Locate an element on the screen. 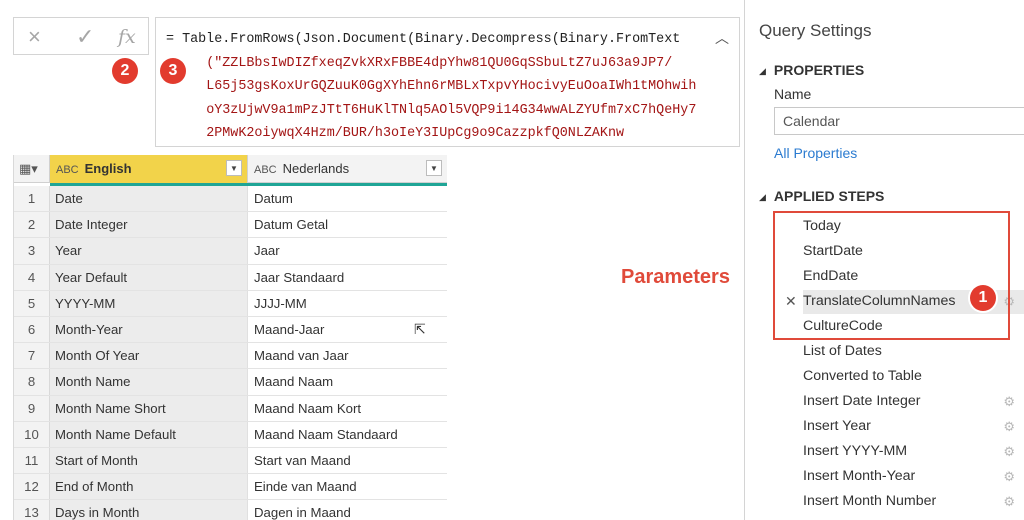 The height and width of the screenshot is (520, 1024). name-label: Name is located at coordinates (793, 94).